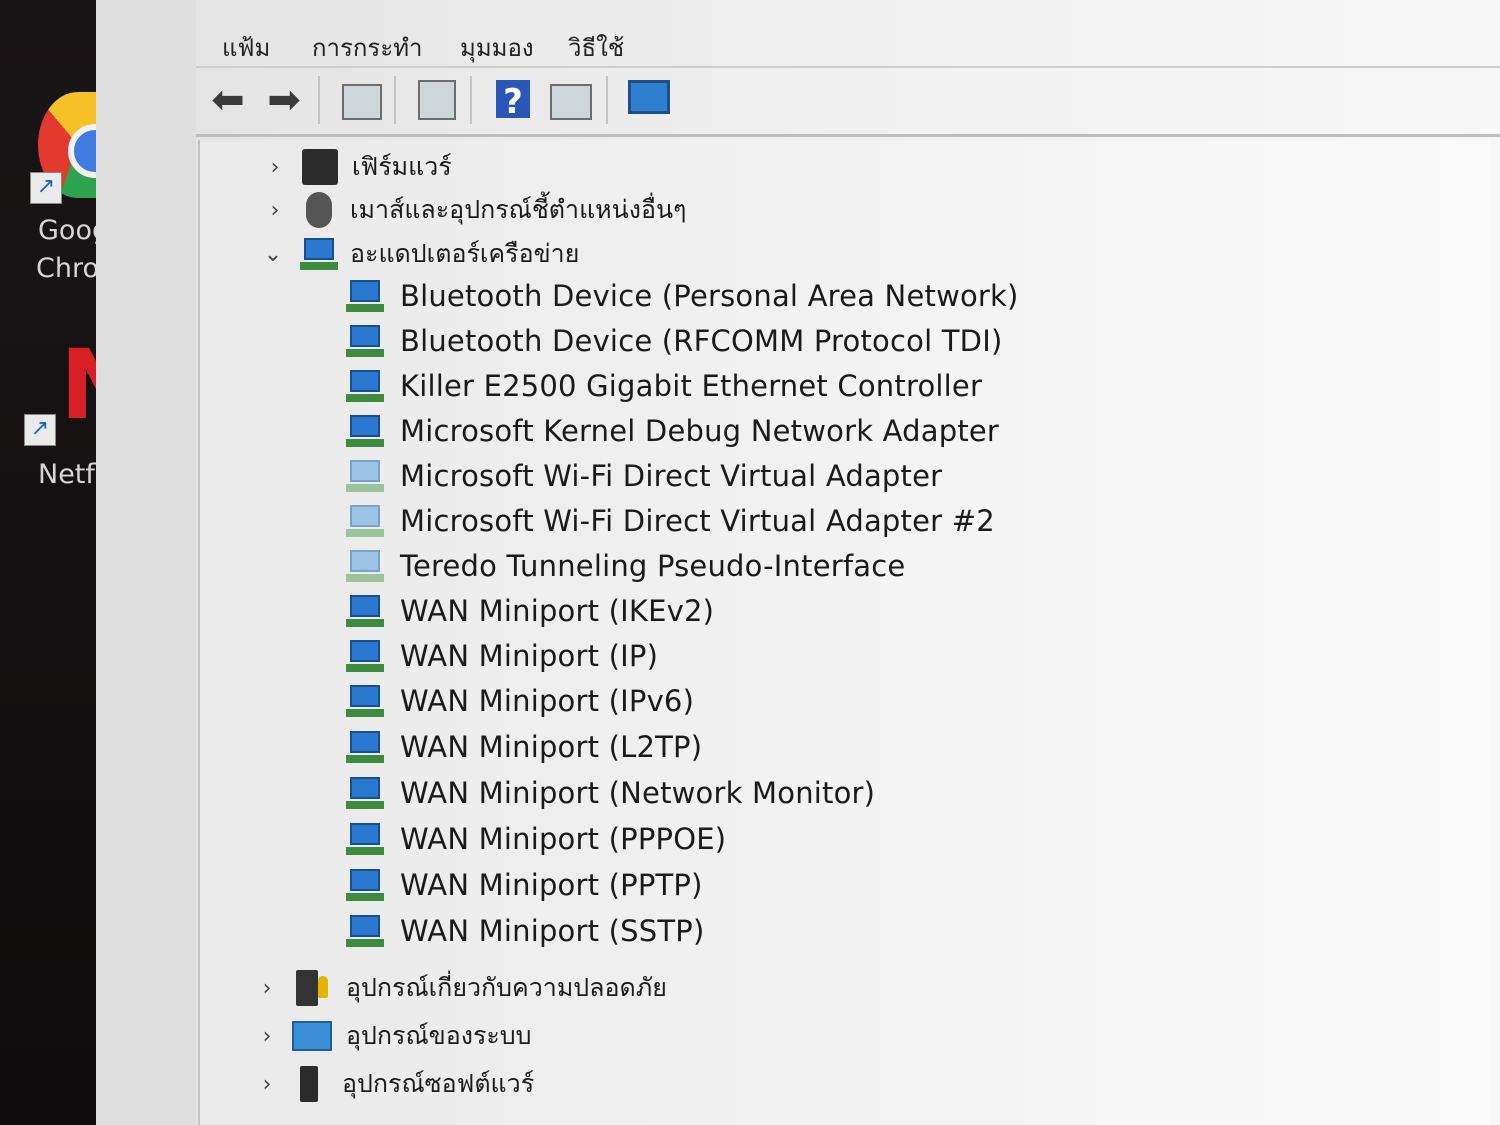  Describe the element at coordinates (563, 839) in the screenshot. I see `device-label: WAN Miniport (PPPOE)` at that location.